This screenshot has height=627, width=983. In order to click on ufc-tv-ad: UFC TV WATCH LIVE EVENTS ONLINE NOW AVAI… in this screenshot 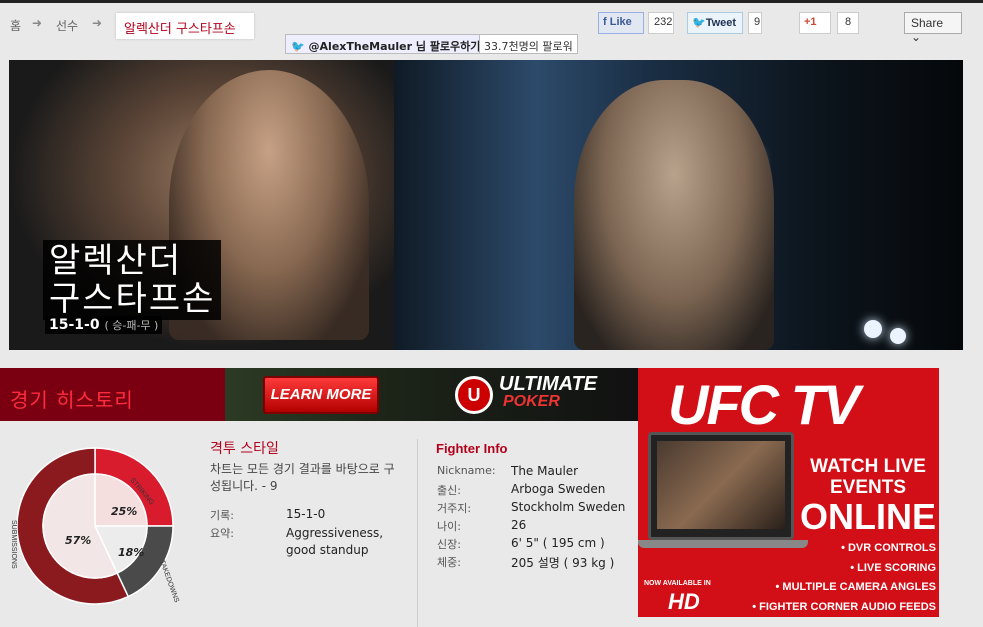, I will do `click(788, 492)`.